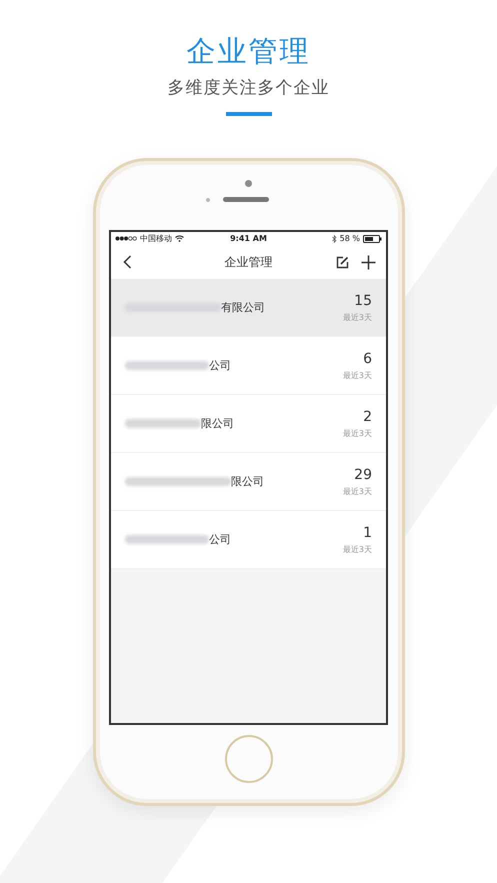 The image size is (497, 883). Describe the element at coordinates (248, 262) in the screenshot. I see `nav-title: 企业管理` at that location.